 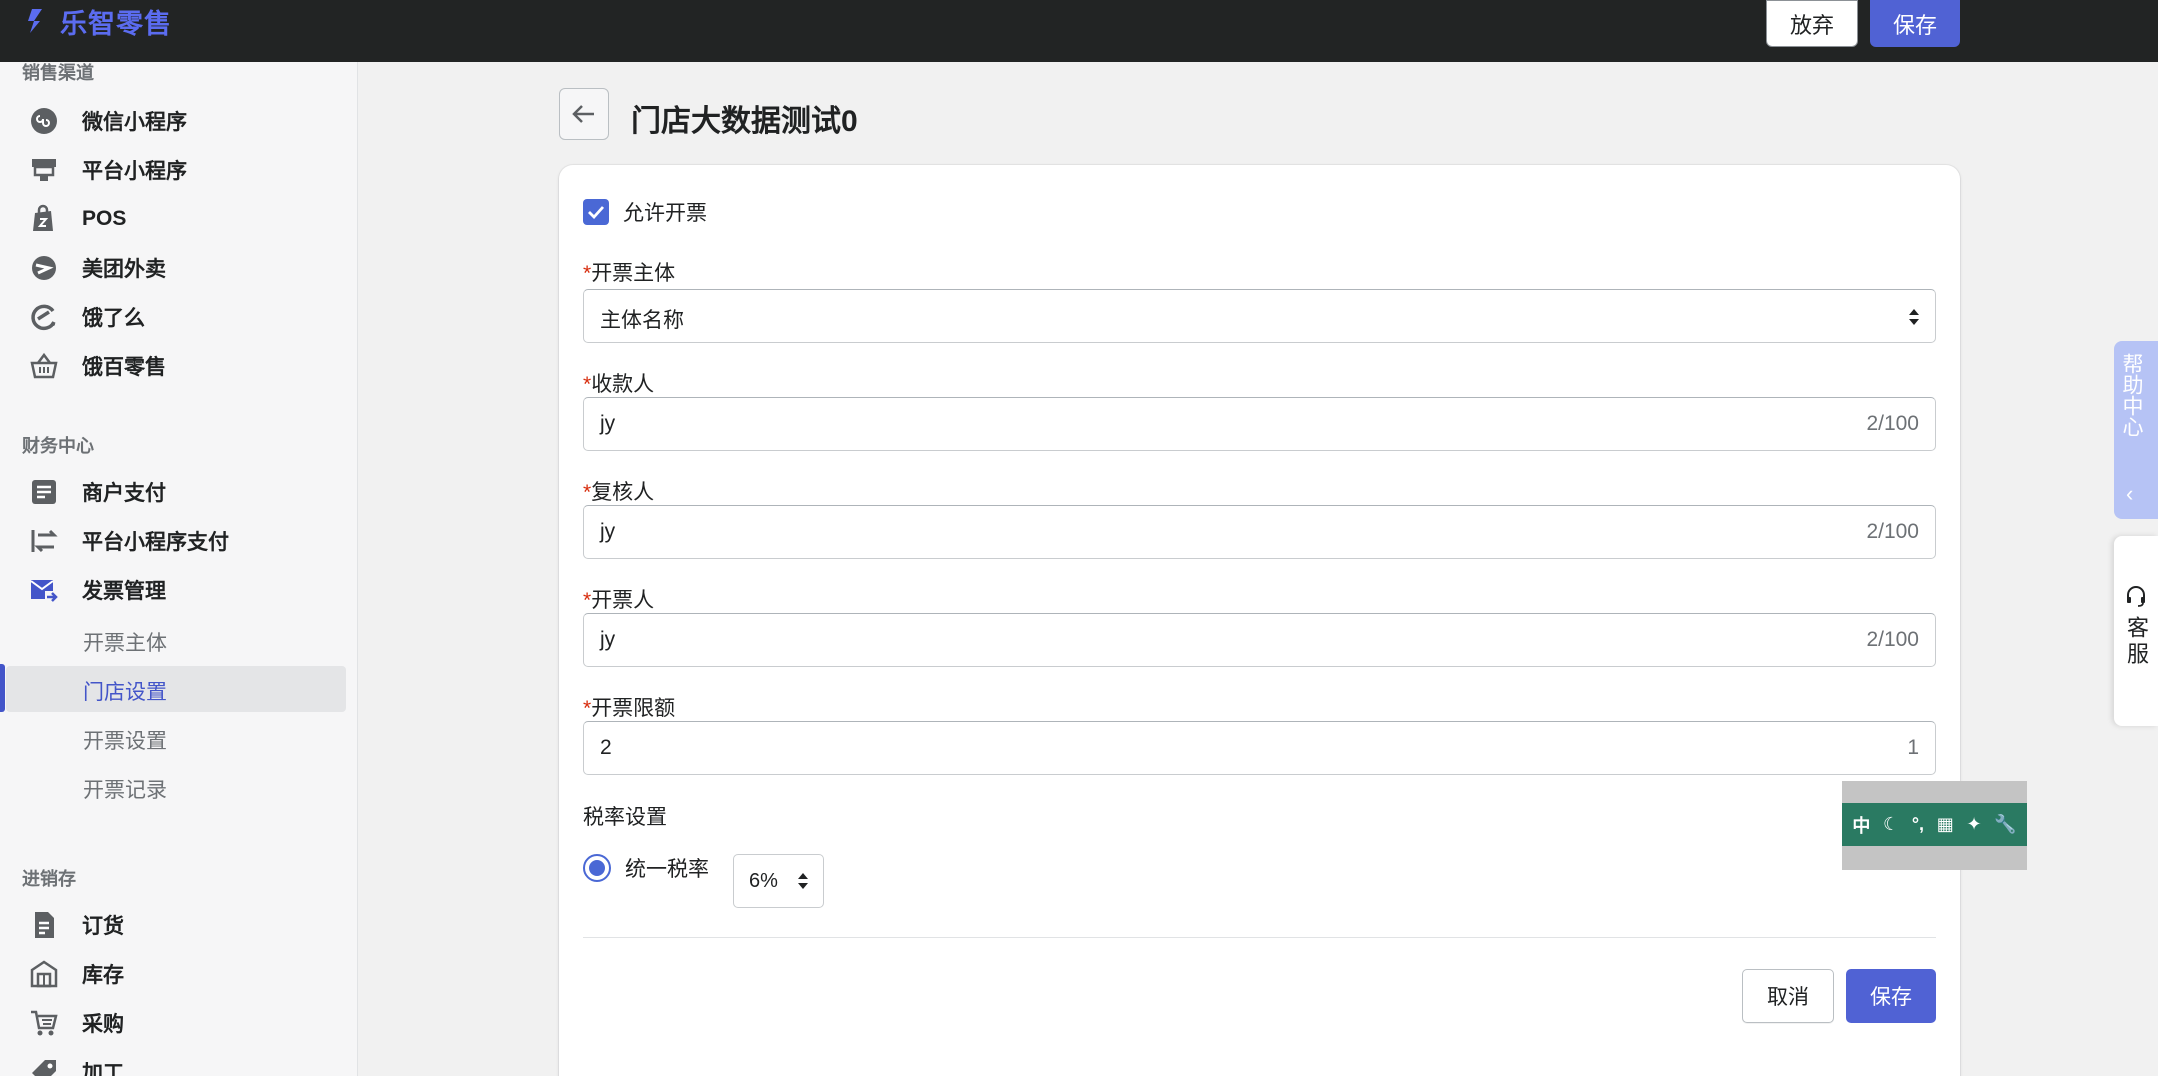 I want to click on subject-select-value: 主体名称, so click(x=642, y=320).